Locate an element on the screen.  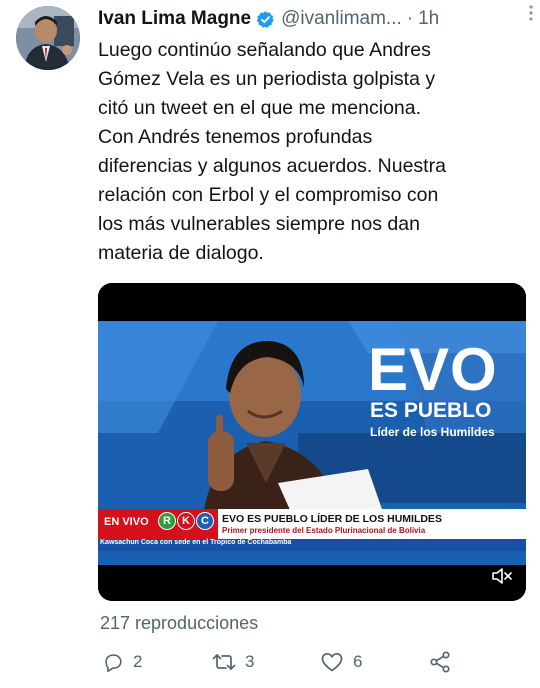
channel-logo: R K C is located at coordinates (186, 521).